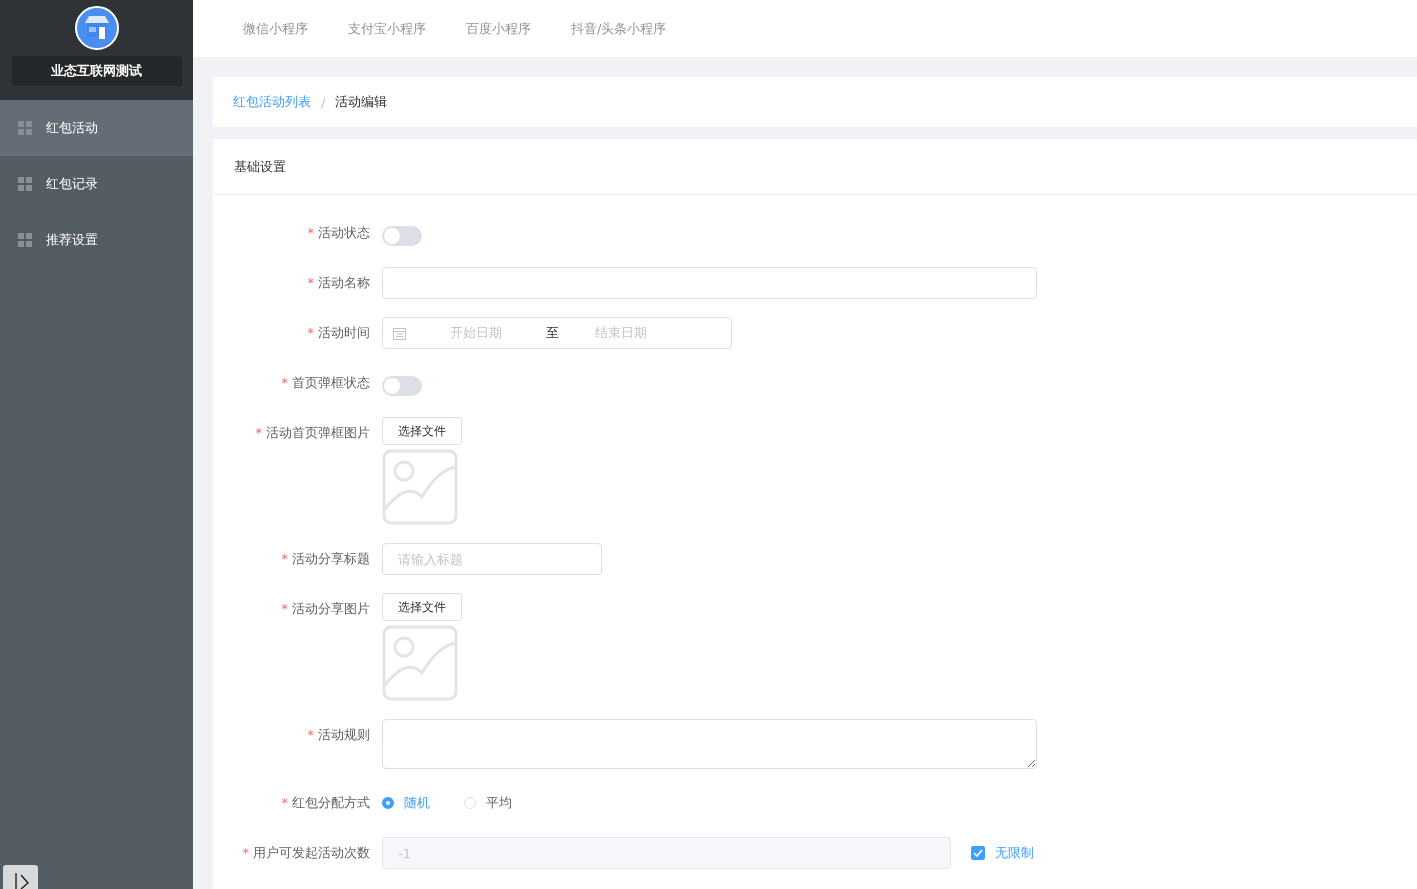 This screenshot has width=1417, height=889. I want to click on expand-sidebar-button, so click(20, 877).